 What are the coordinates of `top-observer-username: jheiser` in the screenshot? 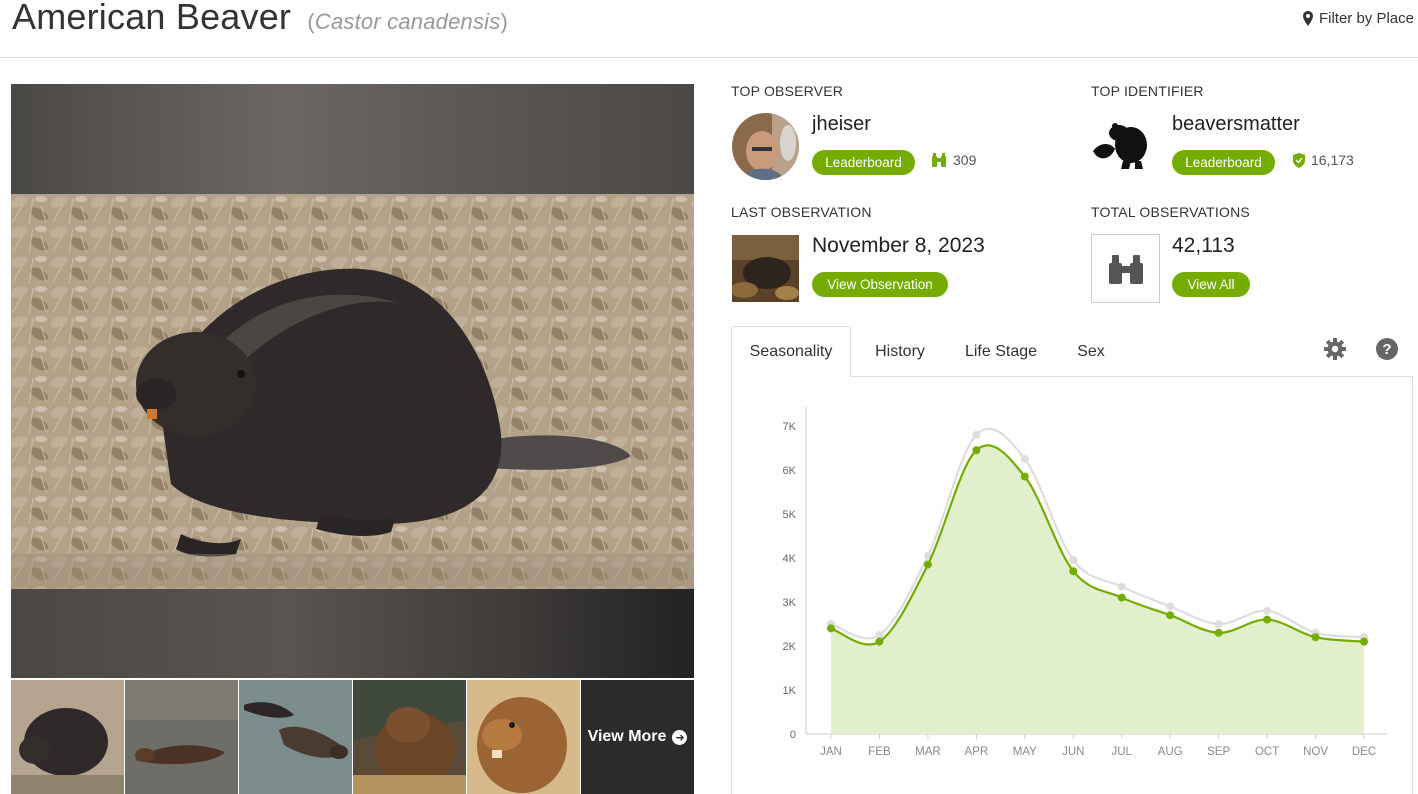 It's located at (841, 124).